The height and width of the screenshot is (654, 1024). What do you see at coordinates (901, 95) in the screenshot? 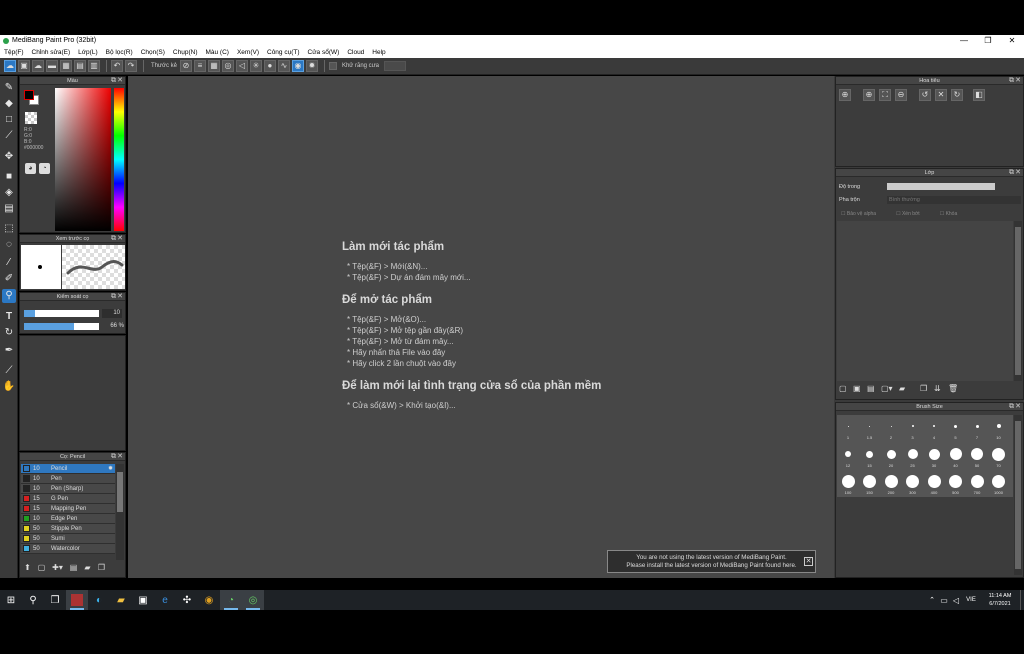
I see `zoom-out-icon: ⊖` at bounding box center [901, 95].